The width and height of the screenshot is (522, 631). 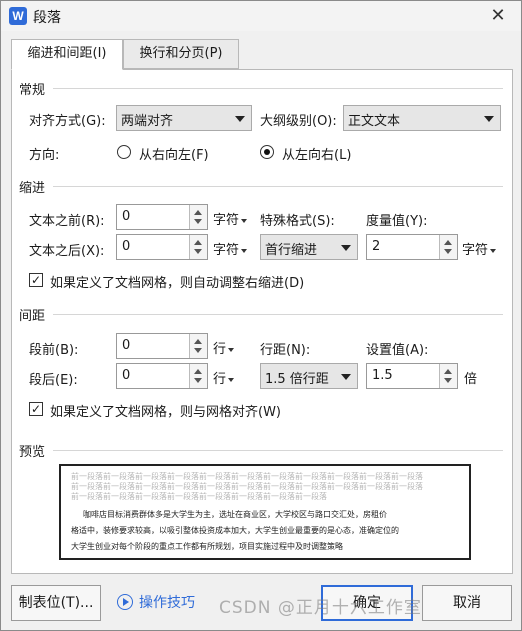 I want to click on after-text-spinner: 0, so click(x=162, y=247).